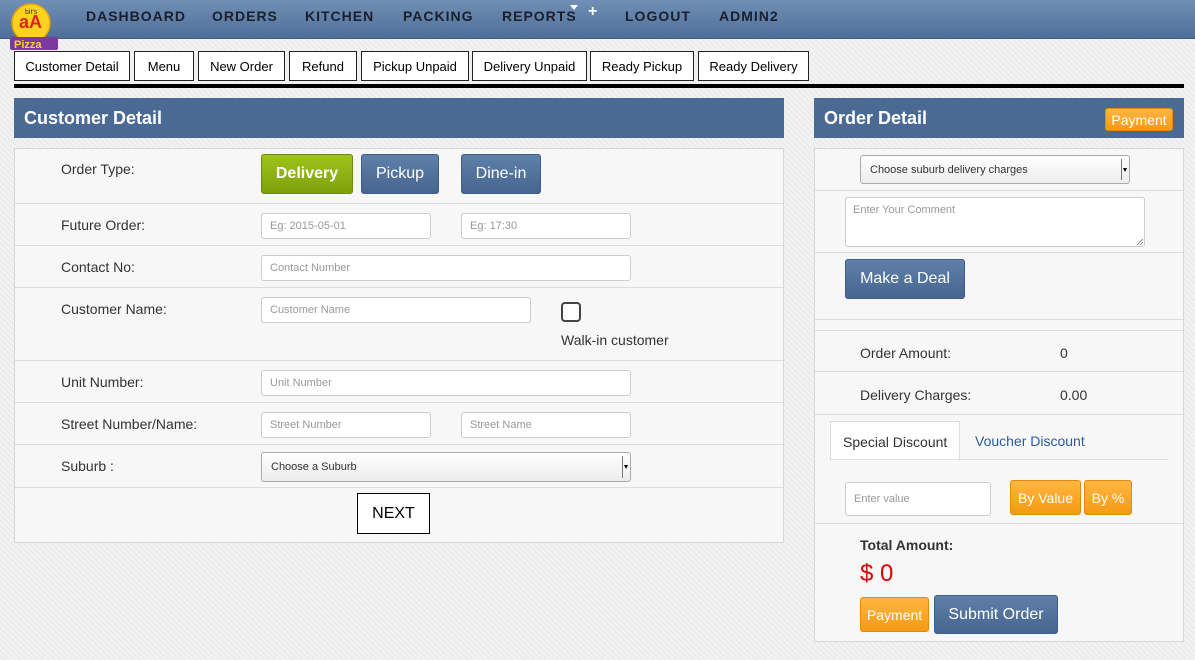  What do you see at coordinates (1045, 497) in the screenshot?
I see `by-value-button: By Value` at bounding box center [1045, 497].